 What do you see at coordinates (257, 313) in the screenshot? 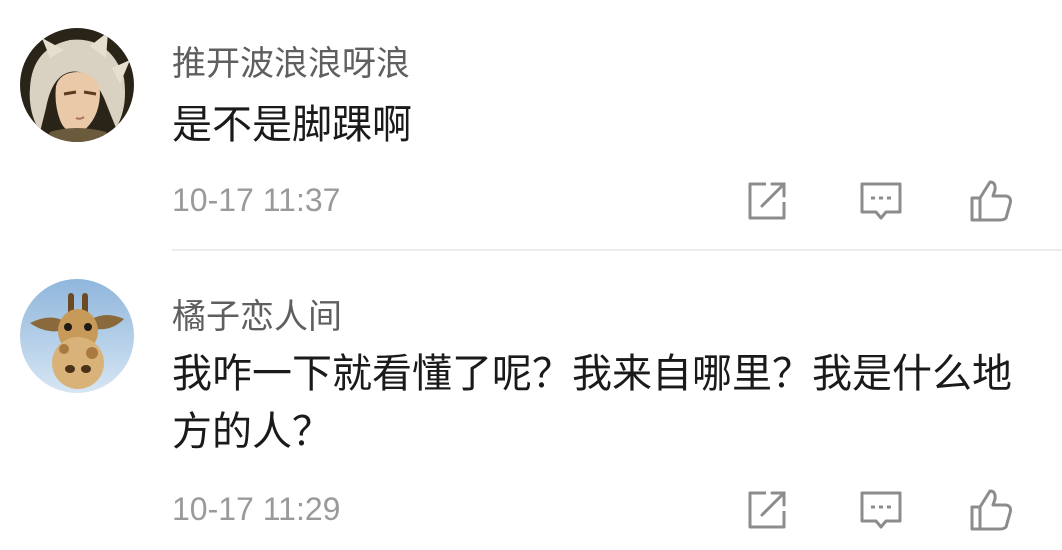
I see `username: 橘子恋人间` at bounding box center [257, 313].